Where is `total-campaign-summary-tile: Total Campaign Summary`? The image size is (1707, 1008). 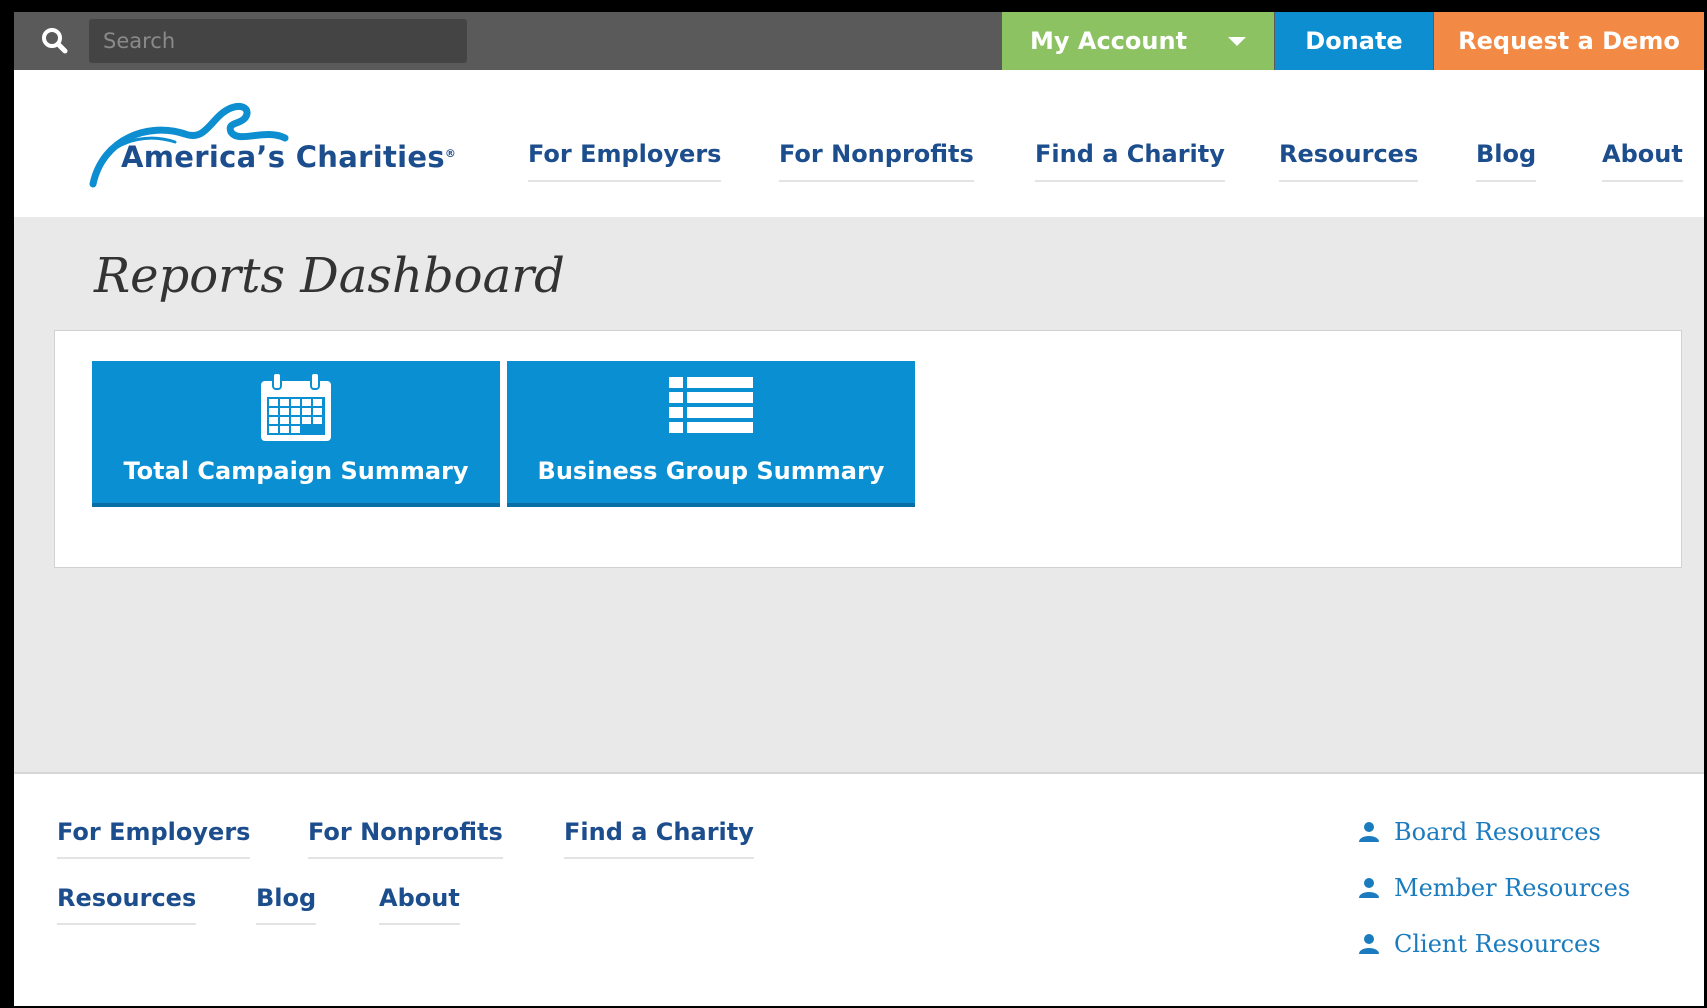
total-campaign-summary-tile: Total Campaign Summary is located at coordinates (296, 434).